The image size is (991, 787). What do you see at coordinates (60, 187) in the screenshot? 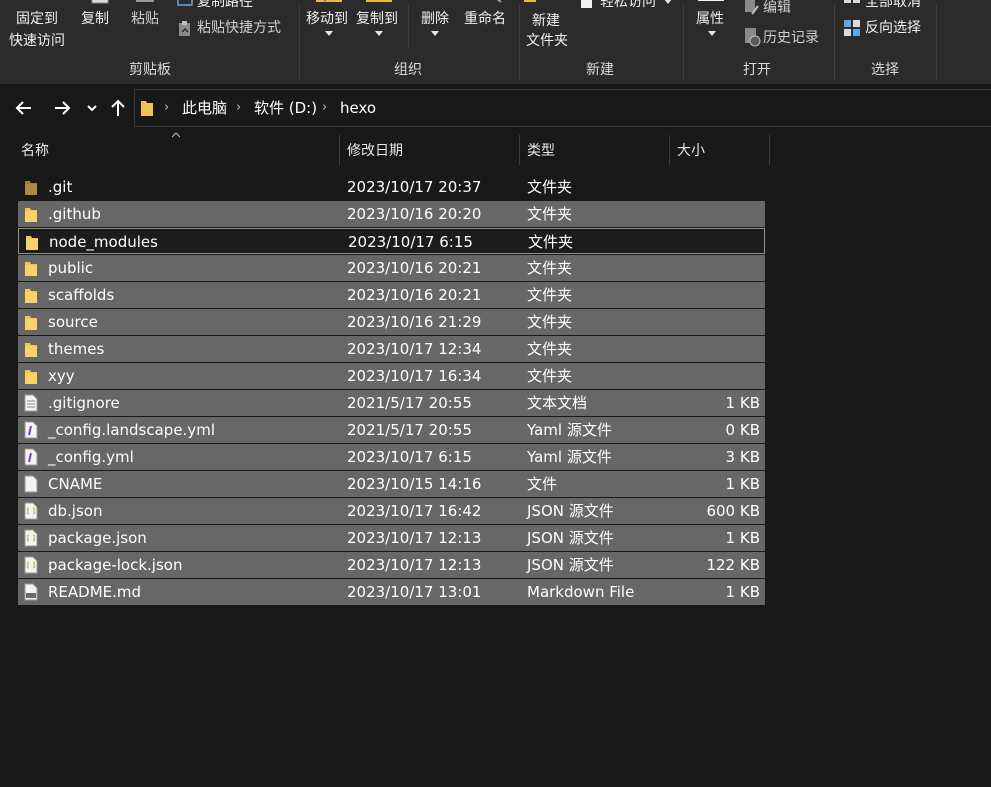
I see `file-name: .git` at bounding box center [60, 187].